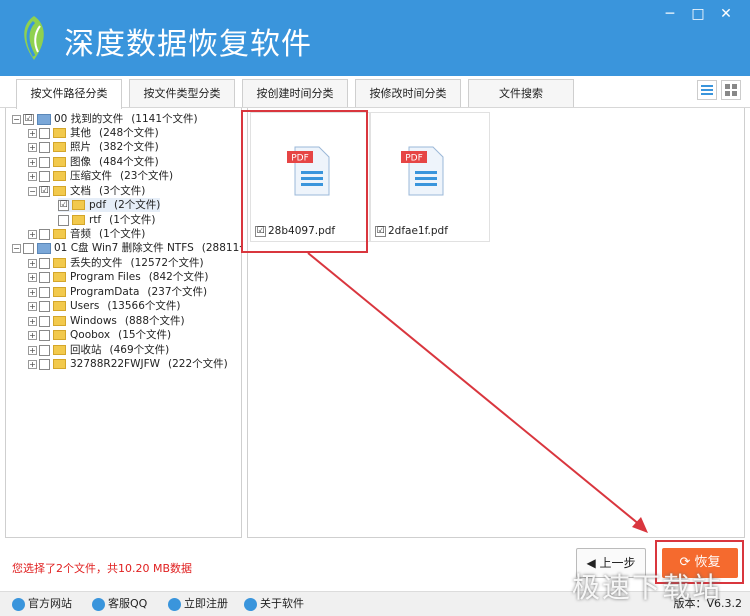  I want to click on register-link: 立即注册, so click(198, 604).